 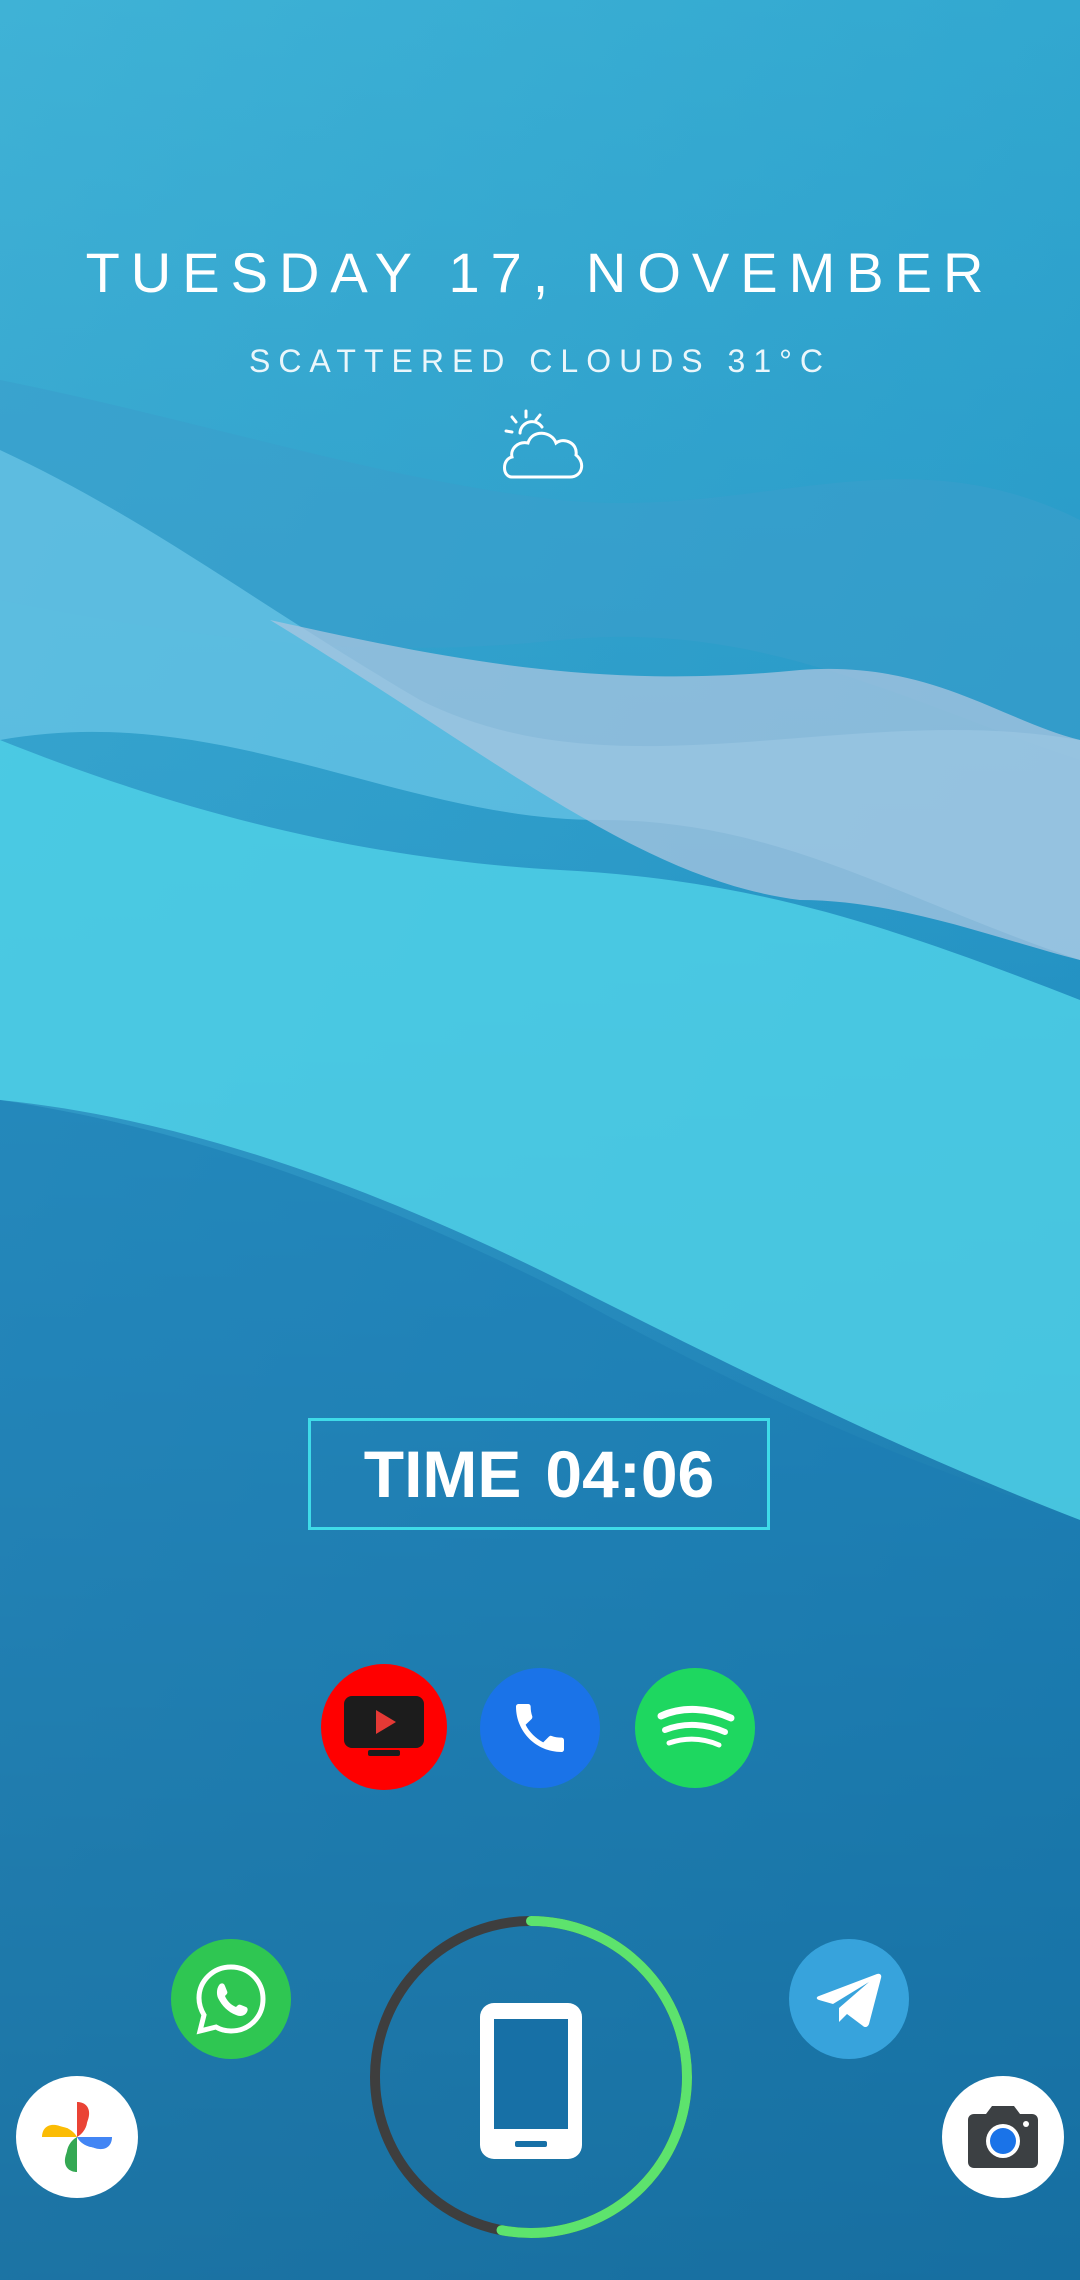 What do you see at coordinates (442, 1474) in the screenshot?
I see `clock-label: TIME` at bounding box center [442, 1474].